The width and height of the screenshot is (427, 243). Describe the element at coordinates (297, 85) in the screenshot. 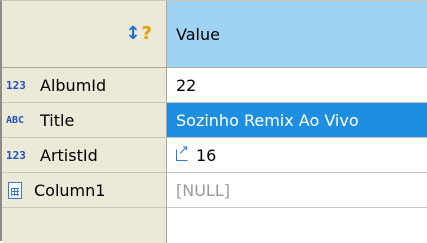

I see `value-cell-albumid: 22` at that location.